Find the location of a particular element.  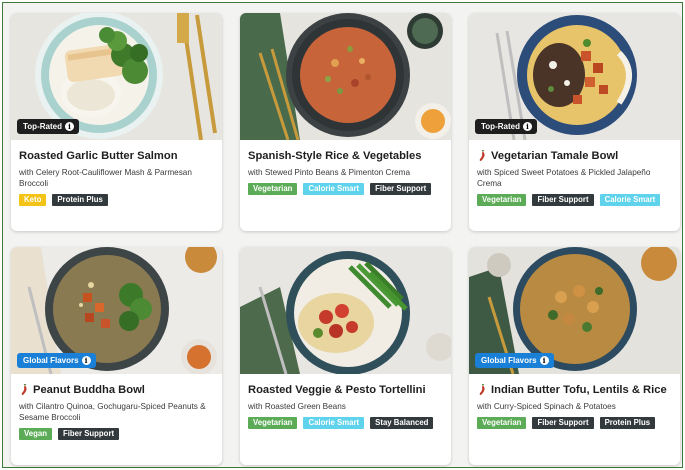

recipe-title-text: Spanish-Style Rice & Vegetables is located at coordinates (335, 156).